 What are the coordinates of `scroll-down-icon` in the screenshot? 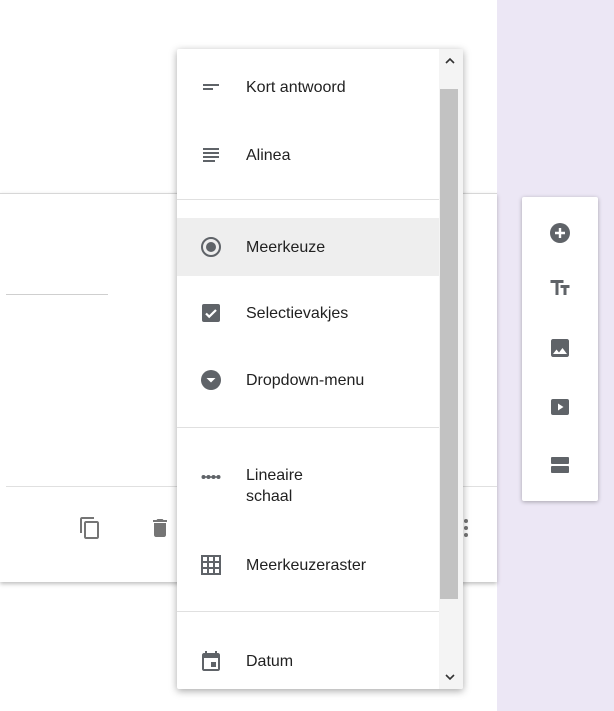 It's located at (450, 677).